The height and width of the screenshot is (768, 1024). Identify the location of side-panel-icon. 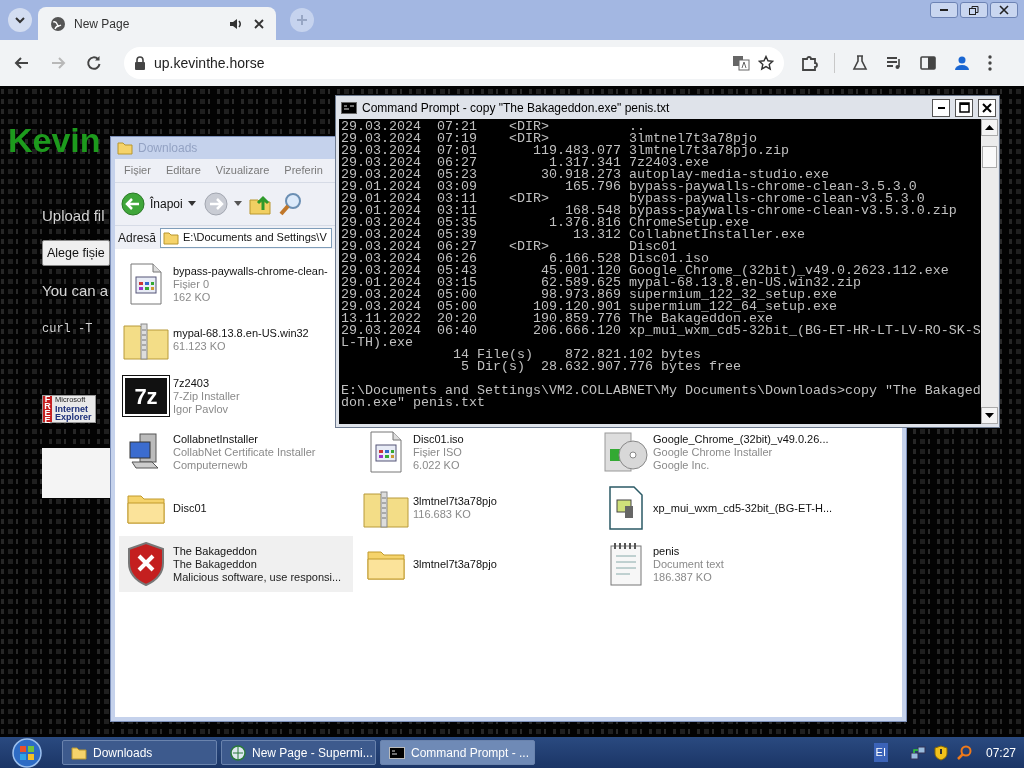
(928, 63).